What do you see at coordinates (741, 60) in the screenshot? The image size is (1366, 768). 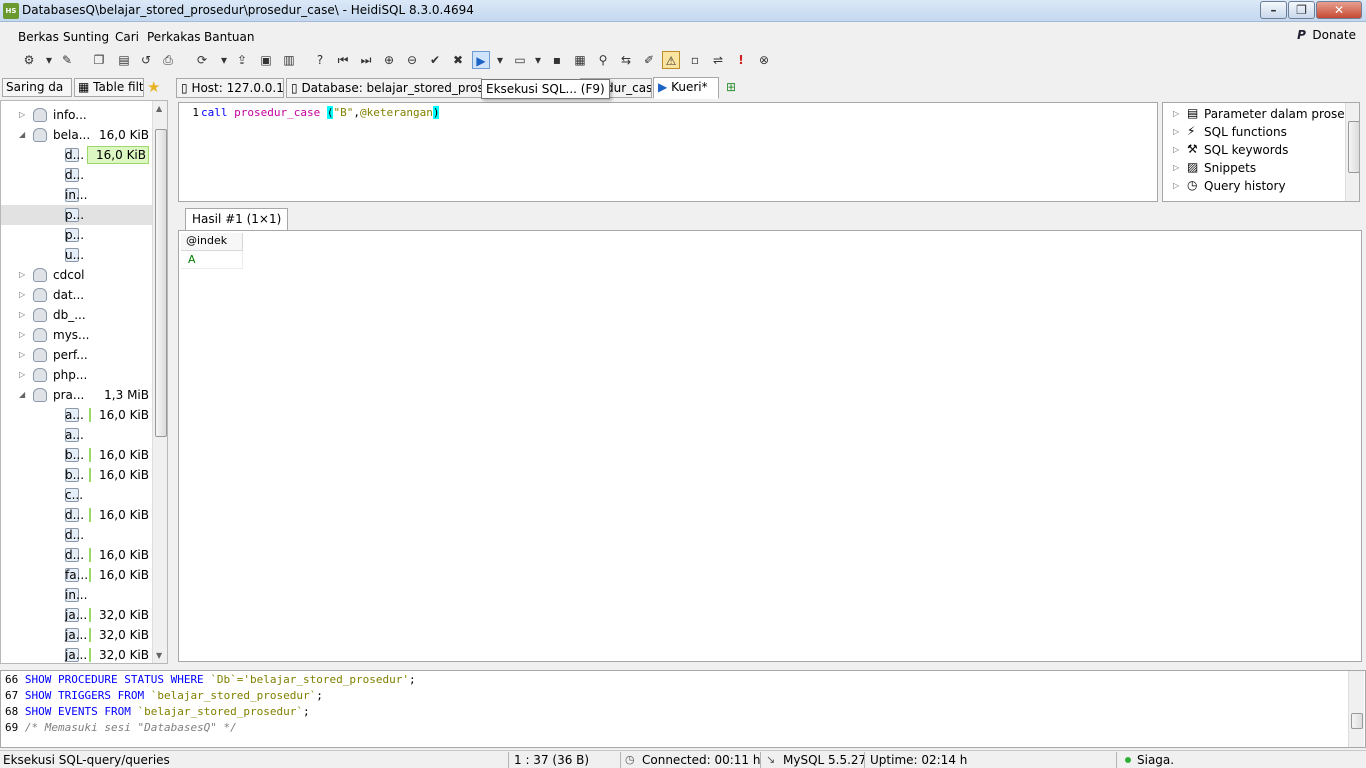 I see `exclamation-icon: !` at bounding box center [741, 60].